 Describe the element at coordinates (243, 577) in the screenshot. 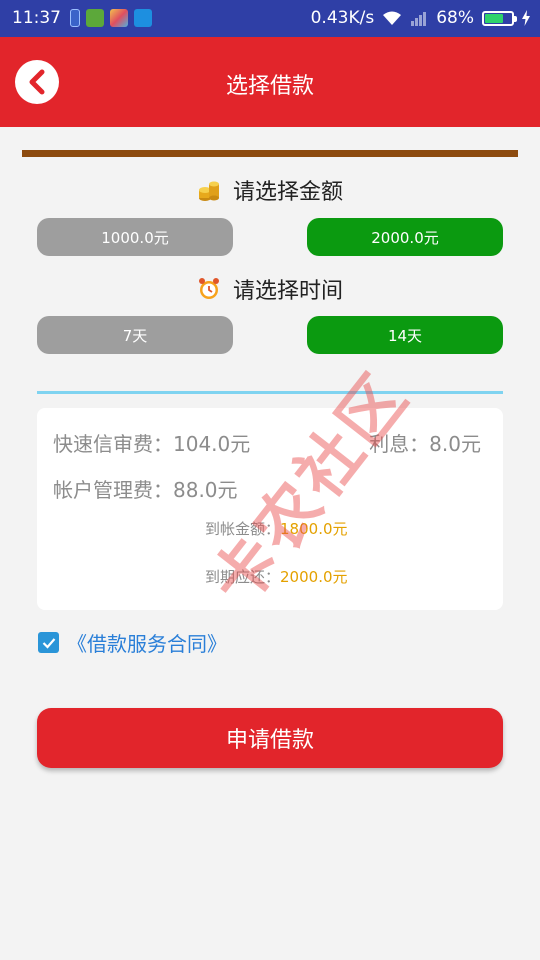

I see `due-amount-label: 到期应还：` at that location.